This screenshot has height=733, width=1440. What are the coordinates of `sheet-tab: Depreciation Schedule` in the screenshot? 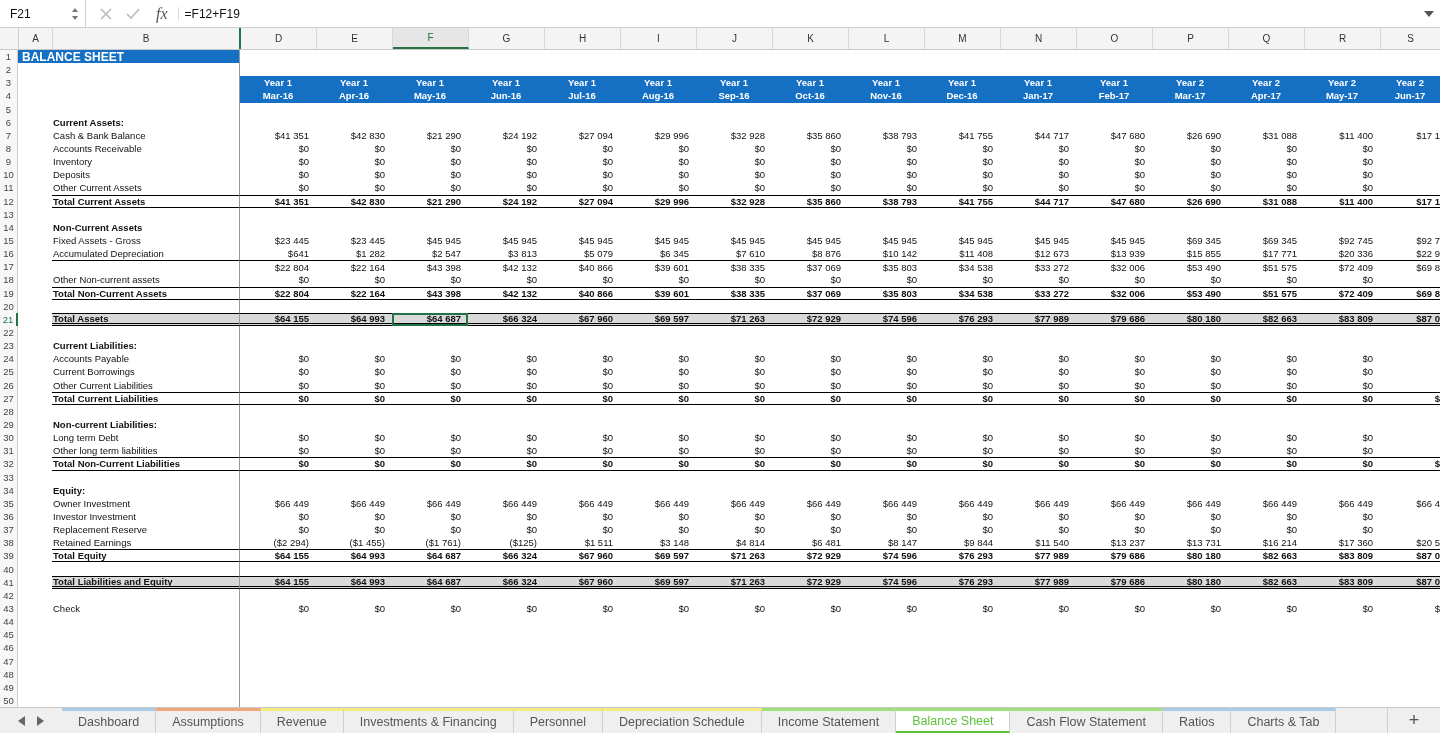 It's located at (682, 720).